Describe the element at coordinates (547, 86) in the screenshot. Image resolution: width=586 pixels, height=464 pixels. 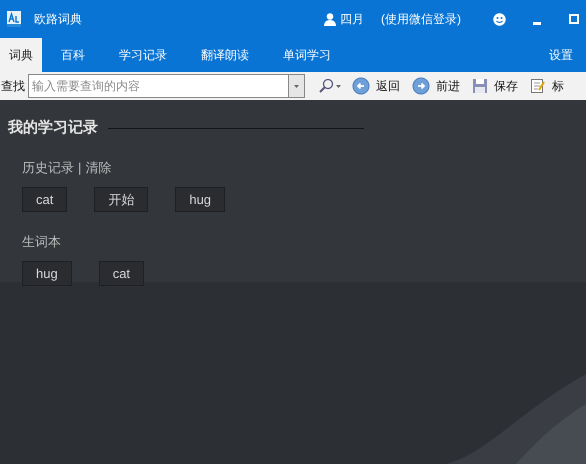
I see `toolbar-button: 标` at that location.